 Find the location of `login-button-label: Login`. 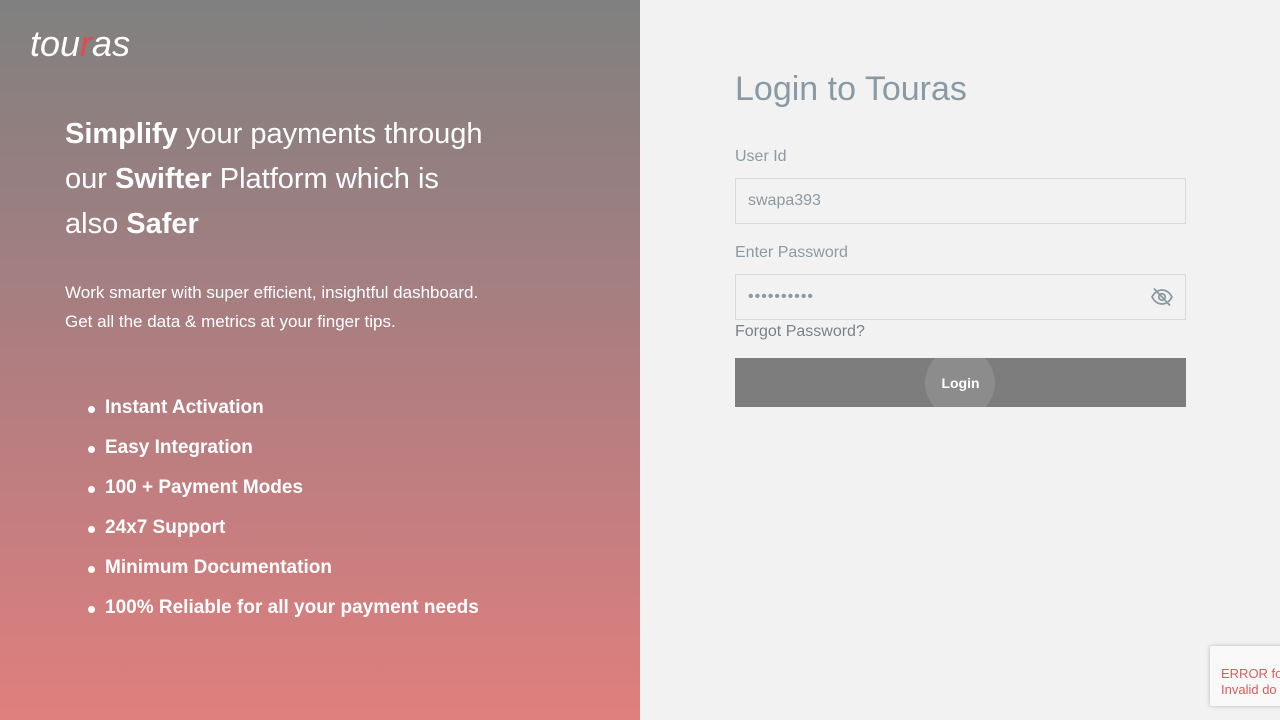

login-button-label: Login is located at coordinates (960, 382).